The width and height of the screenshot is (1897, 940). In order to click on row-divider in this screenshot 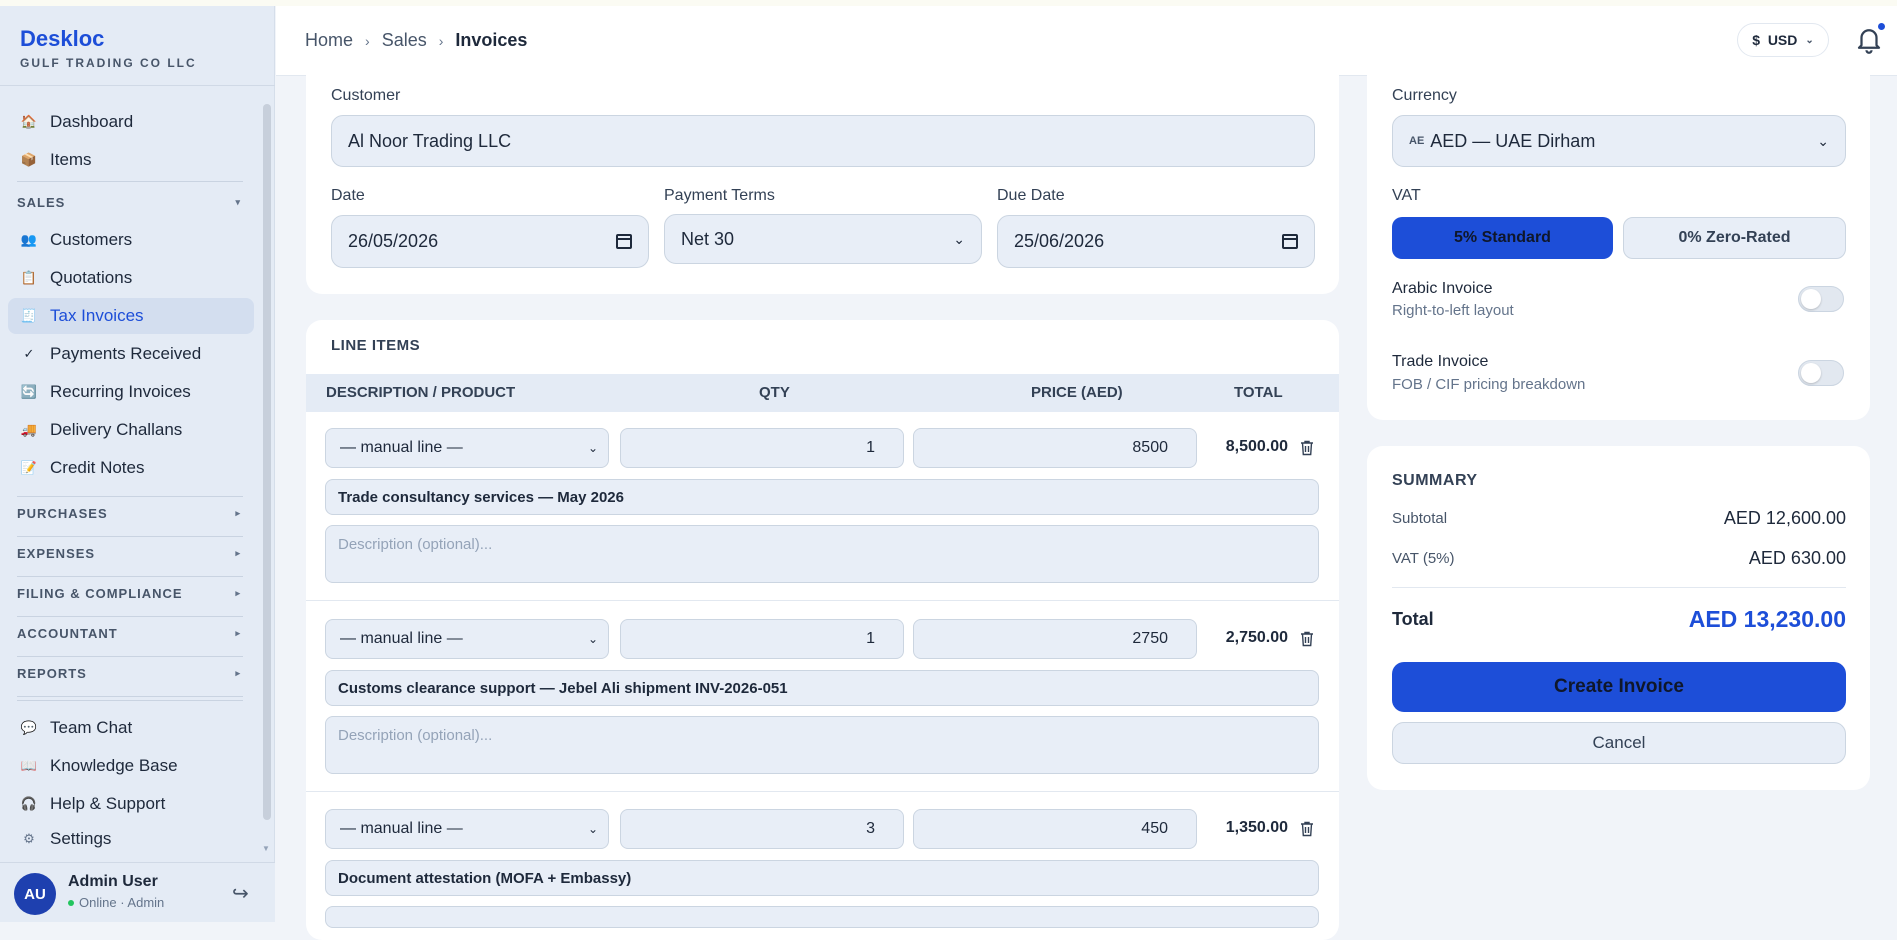, I will do `click(822, 600)`.